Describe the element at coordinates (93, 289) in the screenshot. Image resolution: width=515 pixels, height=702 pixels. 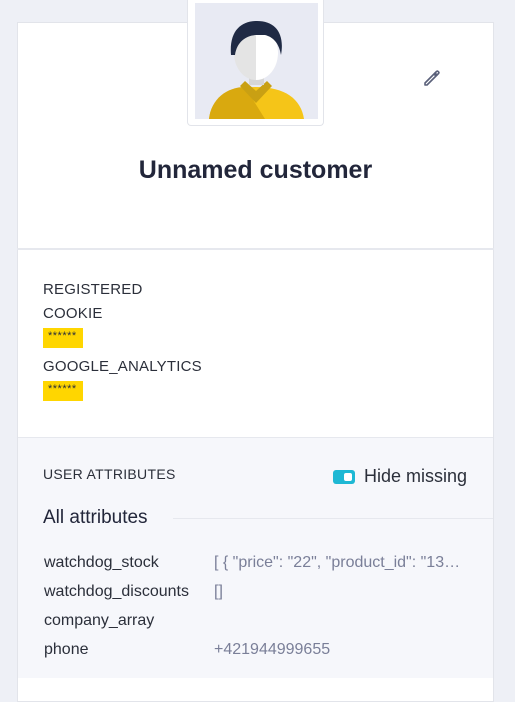
I see `identifier-label-registered: REGISTERED` at that location.